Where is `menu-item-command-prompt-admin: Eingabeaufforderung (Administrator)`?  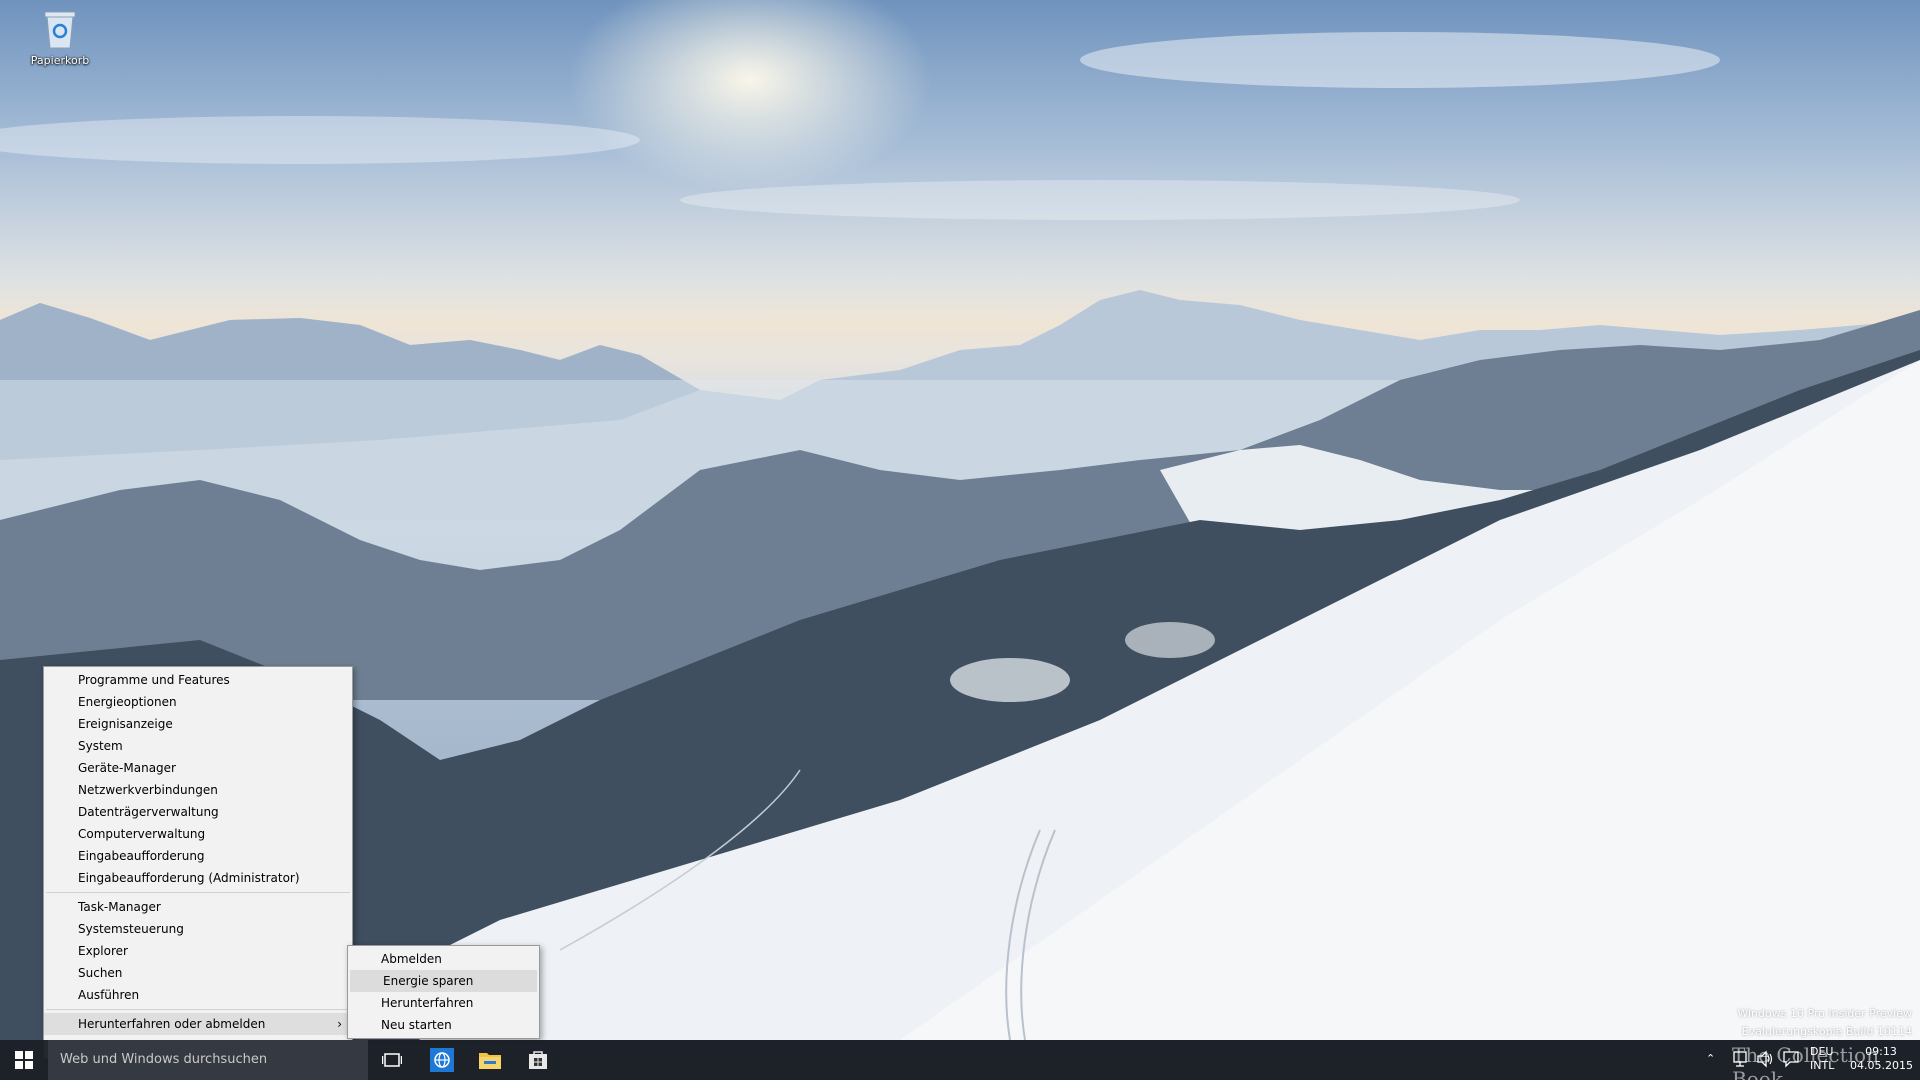
menu-item-command-prompt-admin: Eingabeaufforderung (Administrator) is located at coordinates (198, 878).